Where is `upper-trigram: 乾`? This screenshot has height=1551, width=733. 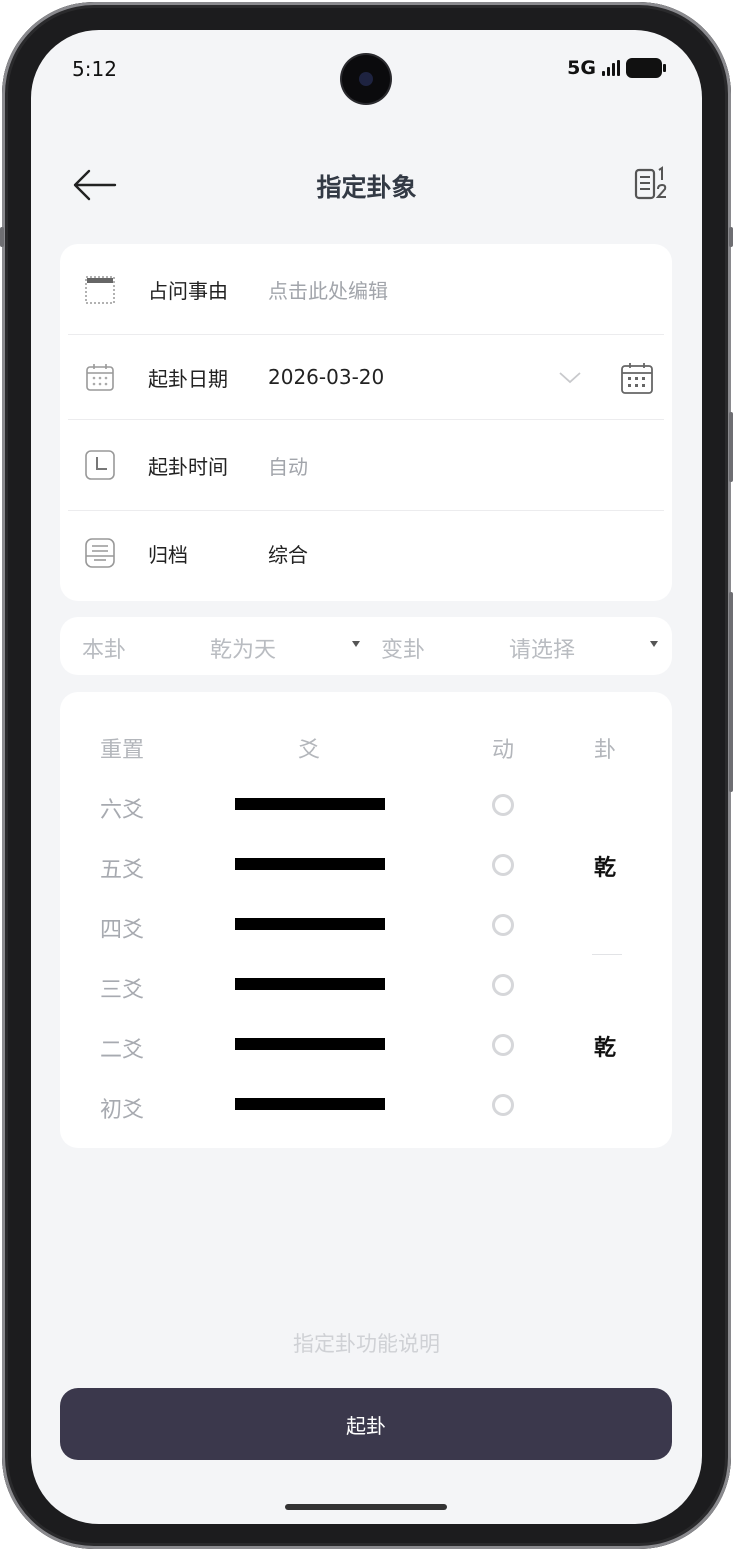 upper-trigram: 乾 is located at coordinates (605, 868).